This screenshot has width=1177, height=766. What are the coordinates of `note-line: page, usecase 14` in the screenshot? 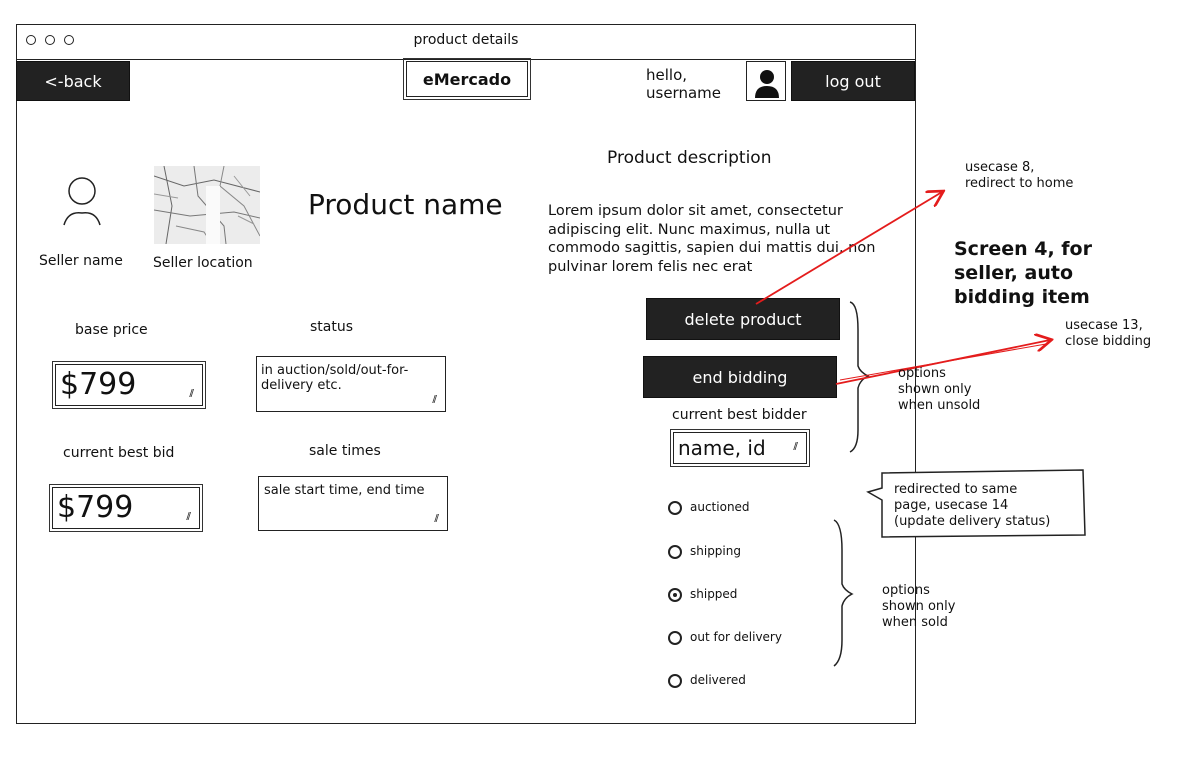 It's located at (951, 505).